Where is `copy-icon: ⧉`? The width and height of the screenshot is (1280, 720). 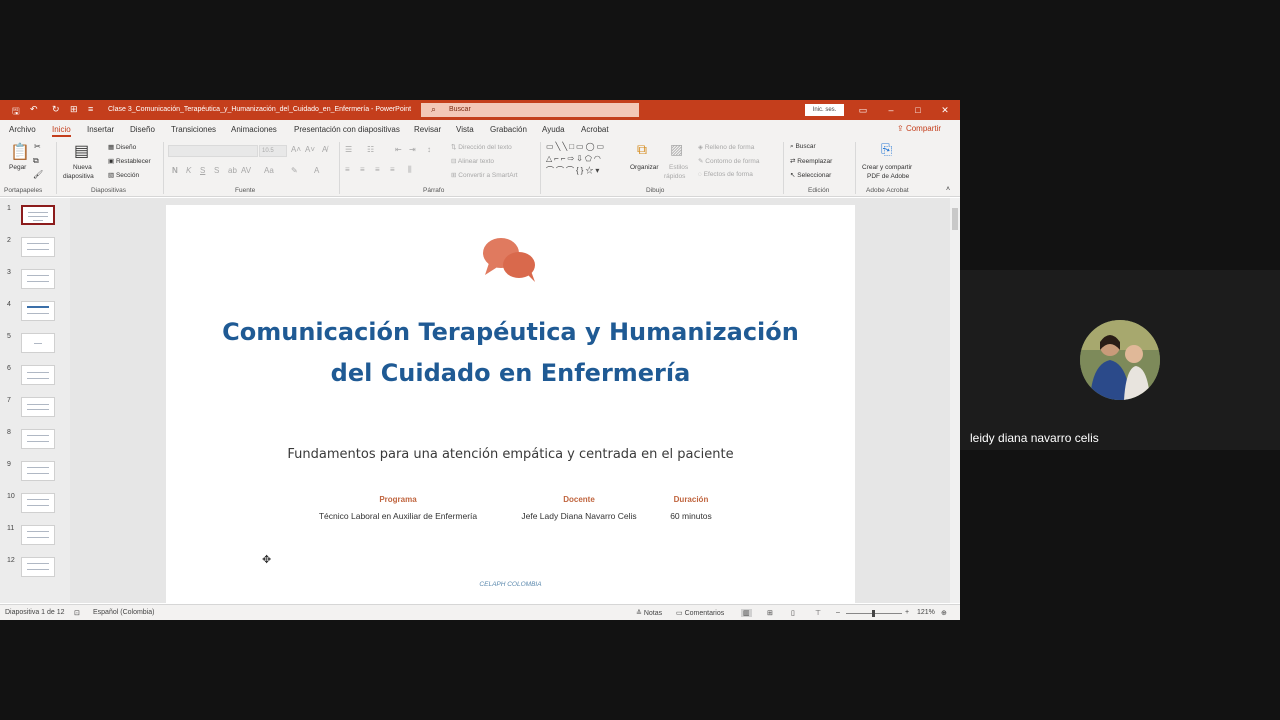 copy-icon: ⧉ is located at coordinates (36, 161).